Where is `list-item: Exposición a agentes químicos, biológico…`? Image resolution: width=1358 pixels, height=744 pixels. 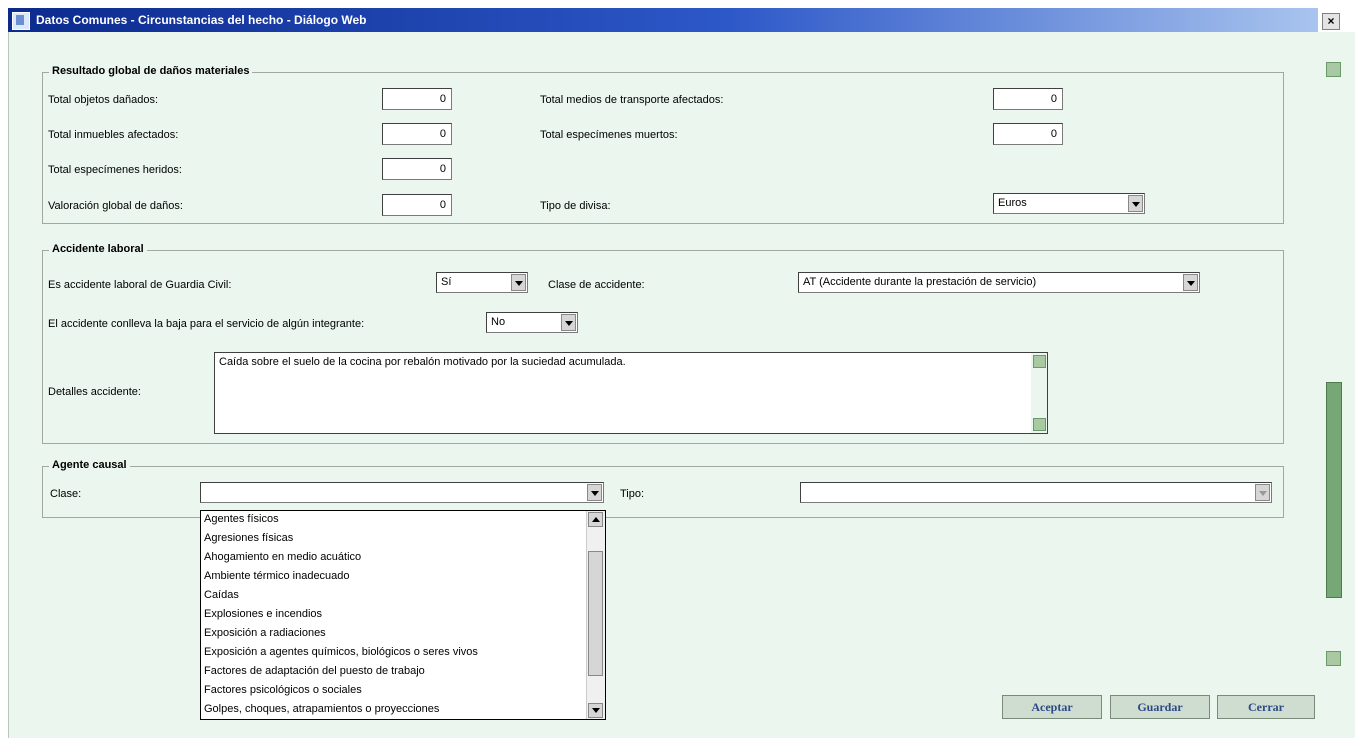 list-item: Exposición a agentes químicos, biológico… is located at coordinates (341, 652).